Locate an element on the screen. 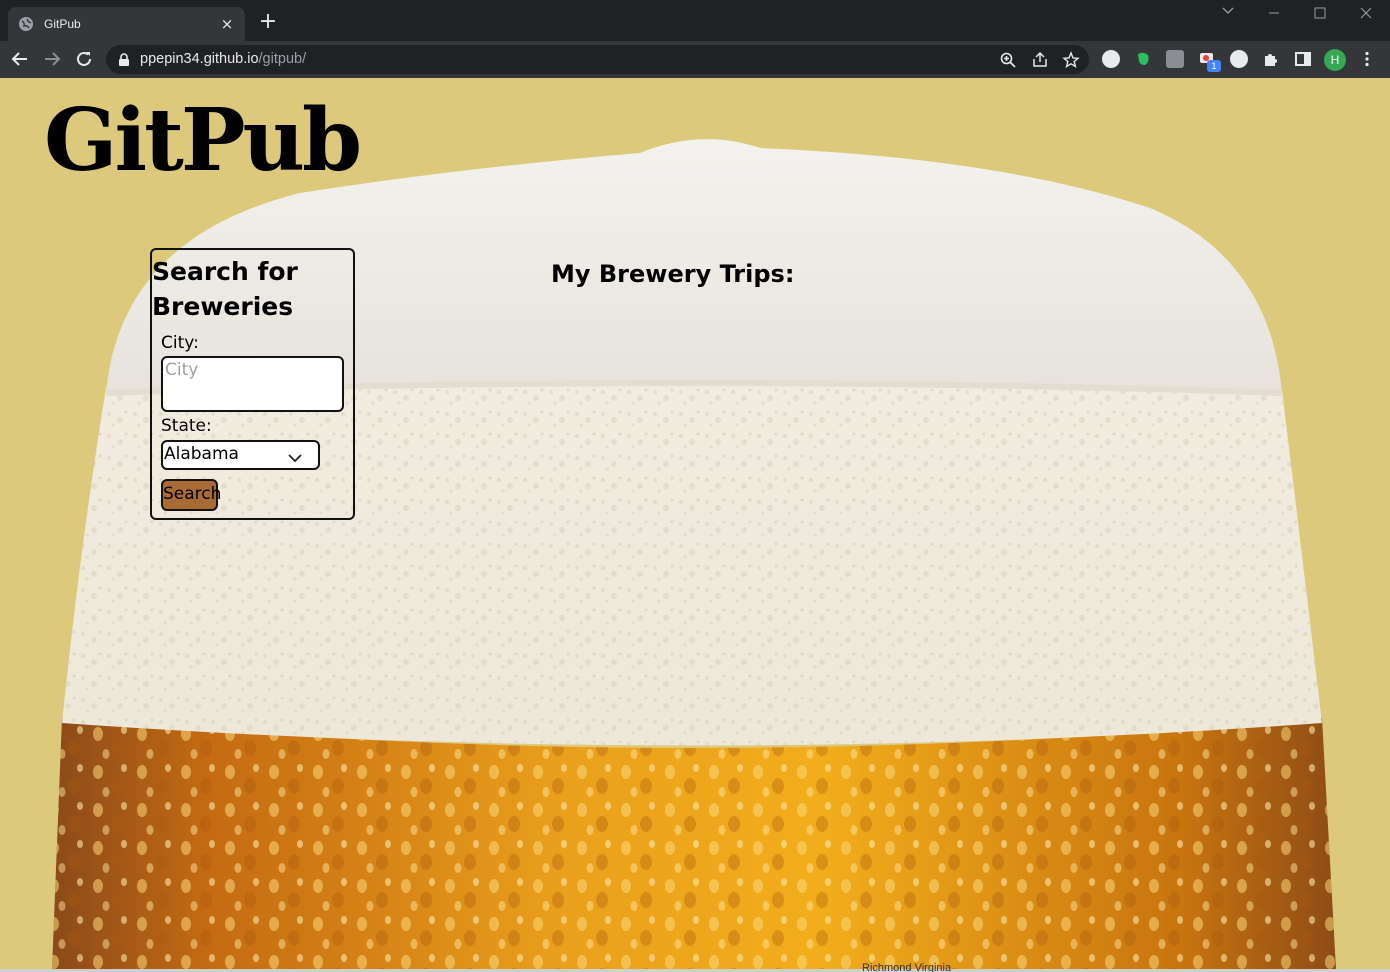 The width and height of the screenshot is (1390, 972). state-select: Alabama is located at coordinates (240, 455).